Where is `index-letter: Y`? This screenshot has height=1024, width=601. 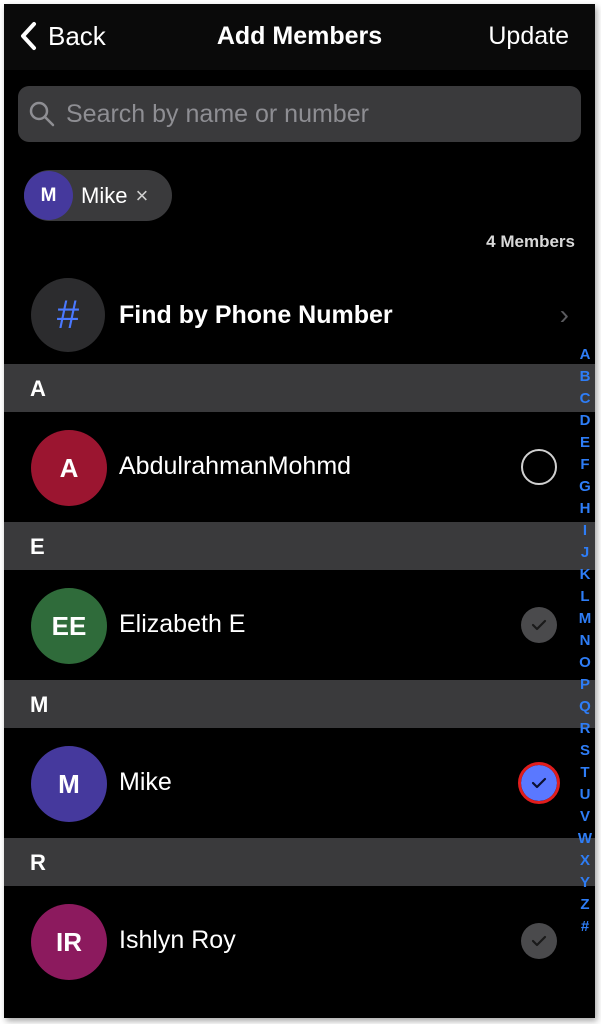
index-letter: Y is located at coordinates (585, 883).